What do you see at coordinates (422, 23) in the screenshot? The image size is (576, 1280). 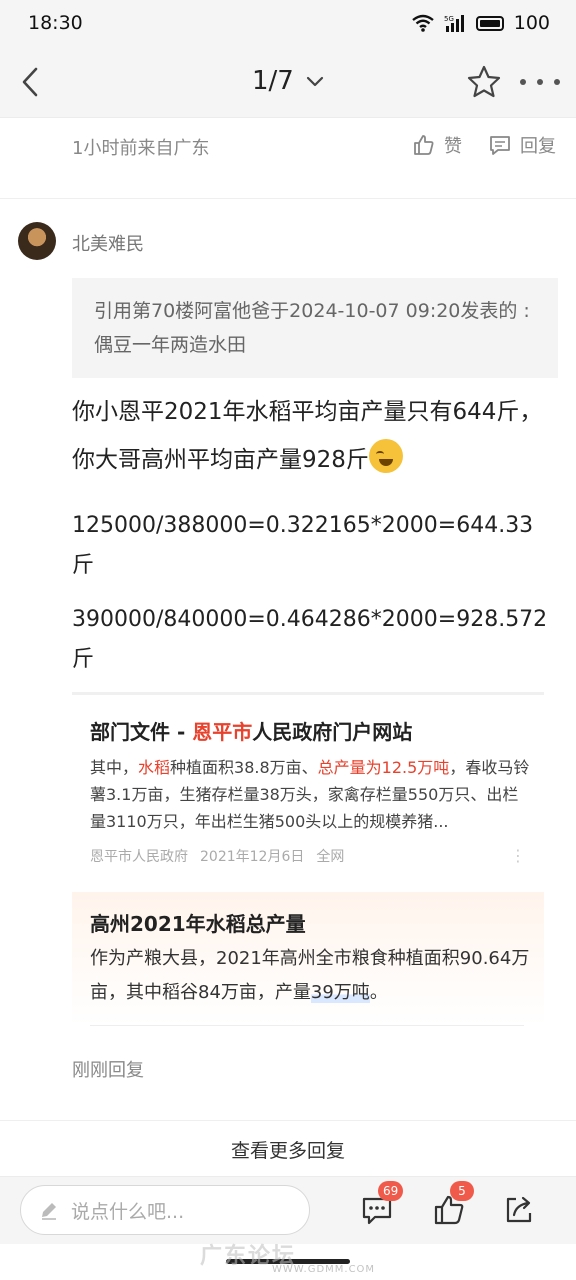 I see `wifi-icon` at bounding box center [422, 23].